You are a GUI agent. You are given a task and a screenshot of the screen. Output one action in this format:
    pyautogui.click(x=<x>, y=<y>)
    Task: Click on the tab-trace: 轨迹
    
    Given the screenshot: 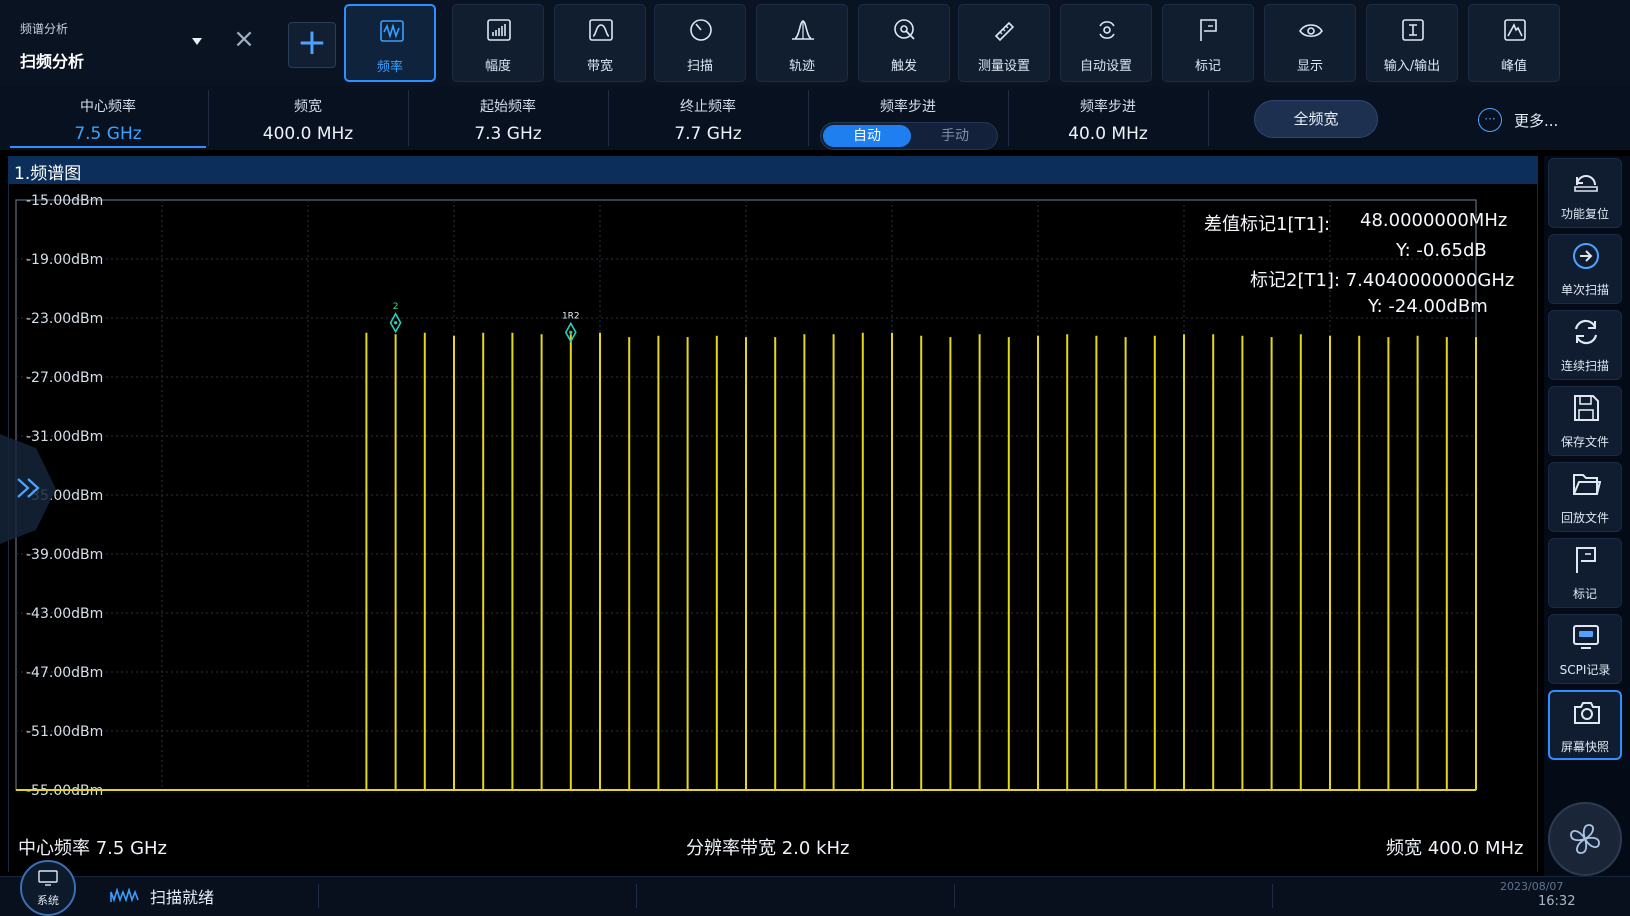 What is the action you would take?
    pyautogui.click(x=802, y=43)
    